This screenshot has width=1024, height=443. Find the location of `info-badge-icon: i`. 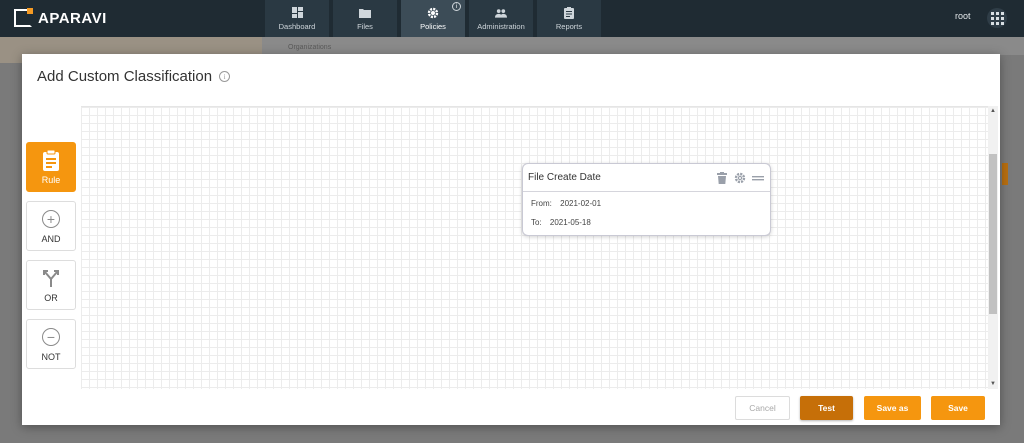

info-badge-icon: i is located at coordinates (456, 6).